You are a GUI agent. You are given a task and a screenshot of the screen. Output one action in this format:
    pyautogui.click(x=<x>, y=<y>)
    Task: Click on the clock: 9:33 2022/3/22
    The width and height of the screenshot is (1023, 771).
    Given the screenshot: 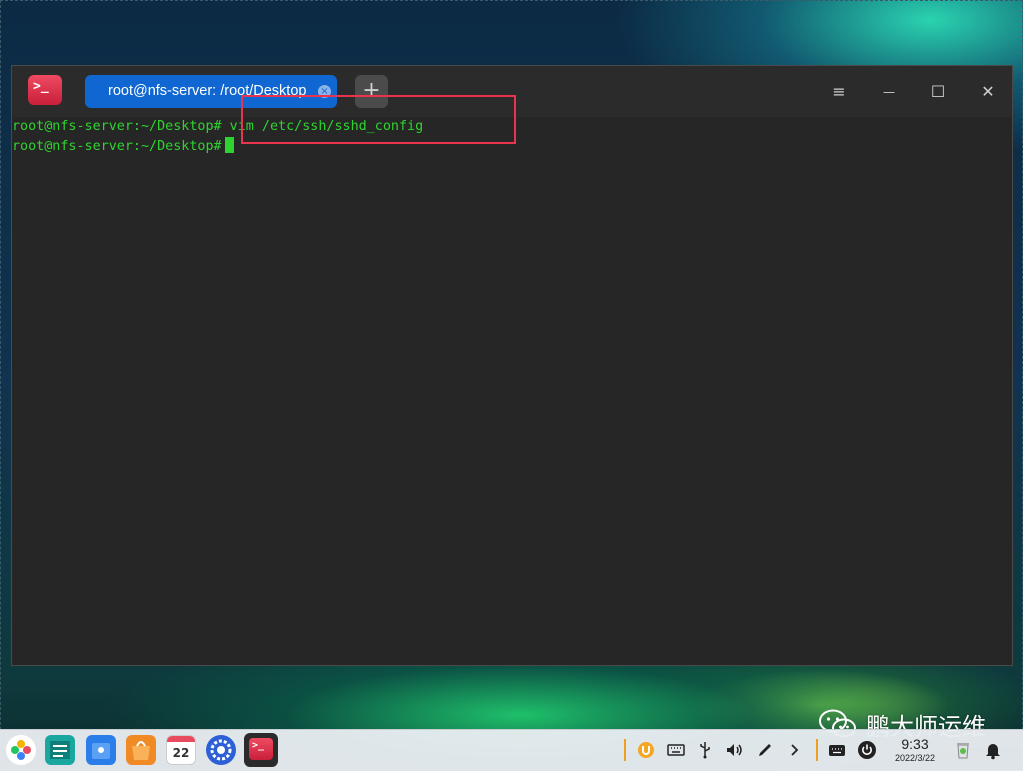 What is the action you would take?
    pyautogui.click(x=915, y=750)
    